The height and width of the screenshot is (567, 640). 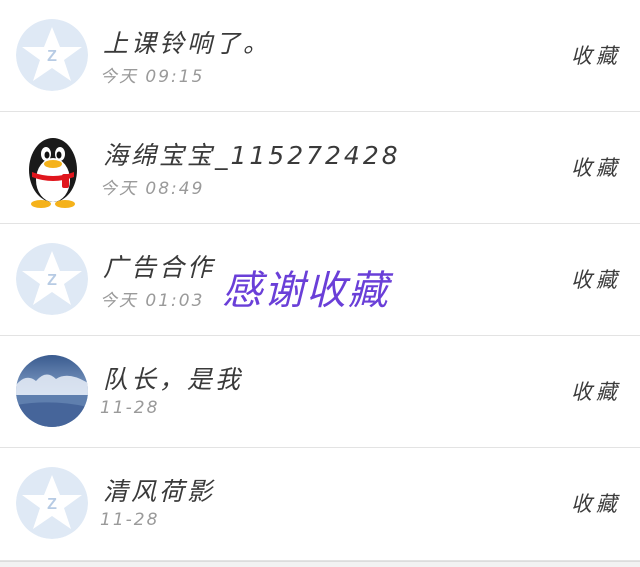 I want to click on message-time: 今天 09:15, so click(x=152, y=77).